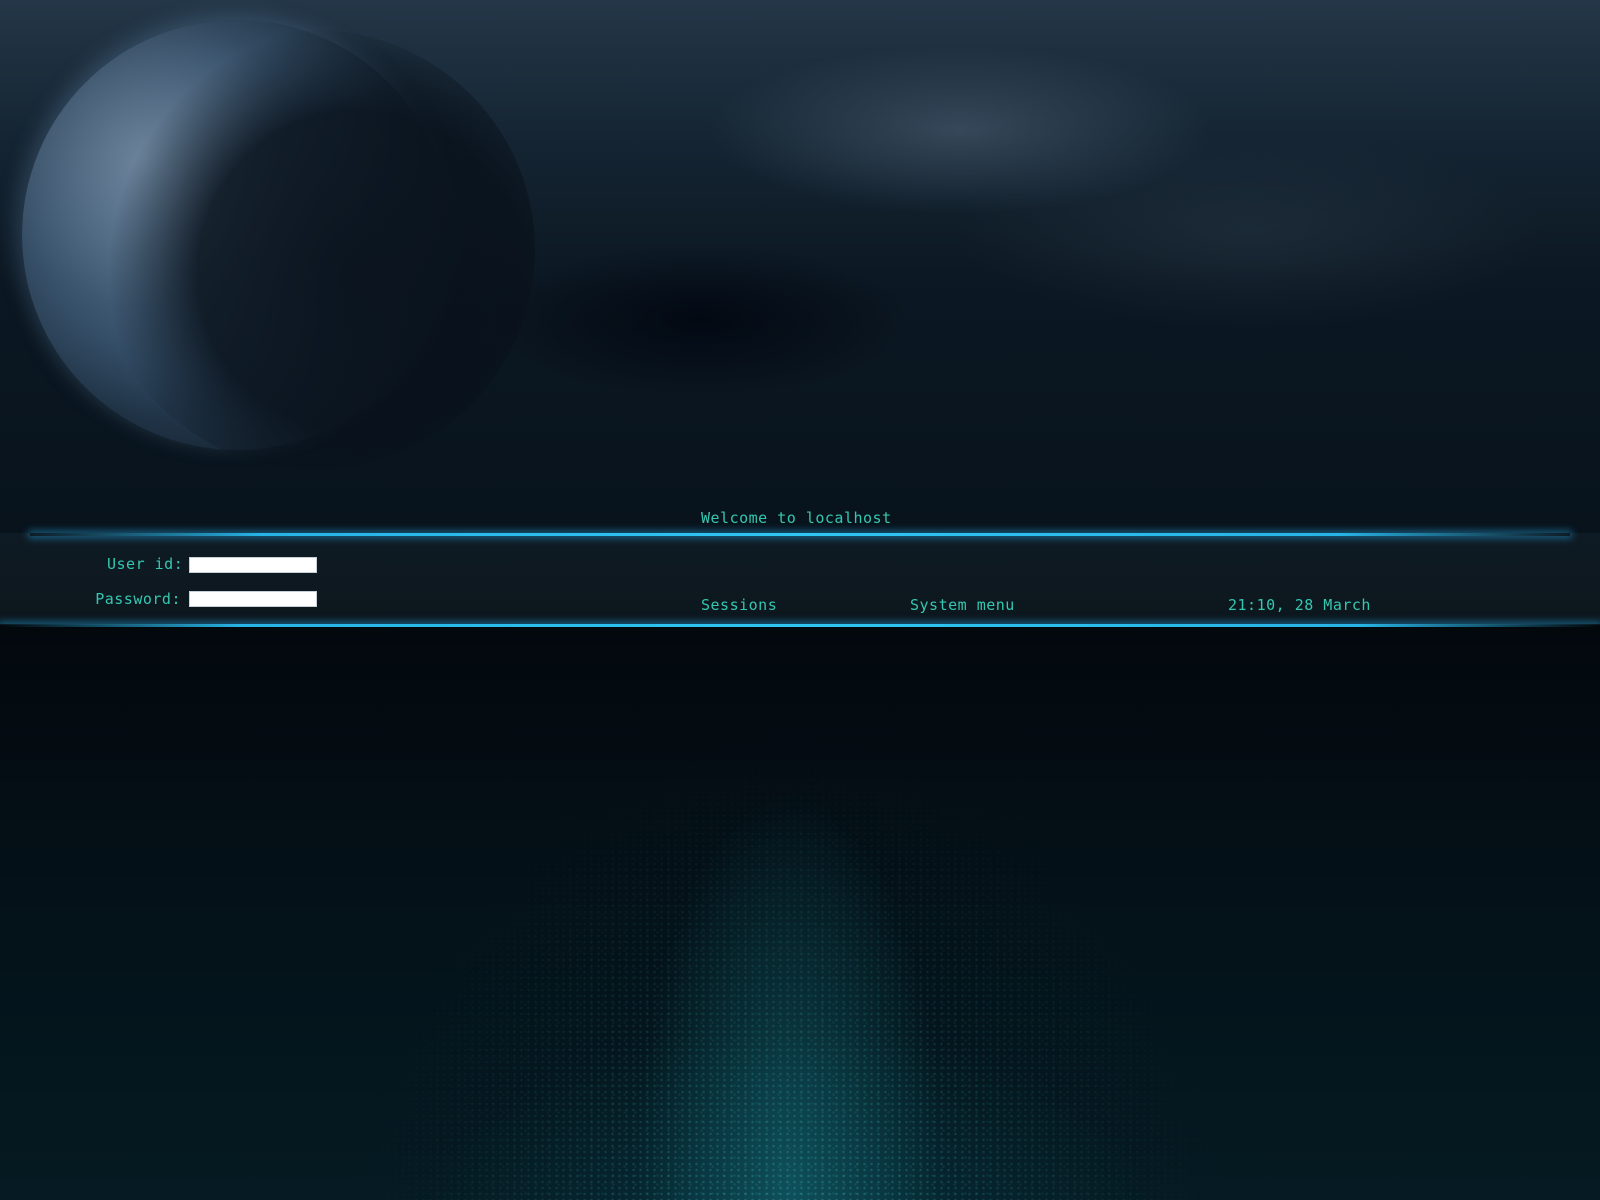 This screenshot has height=1200, width=1600. I want to click on moon-shadow, so click(315, 250).